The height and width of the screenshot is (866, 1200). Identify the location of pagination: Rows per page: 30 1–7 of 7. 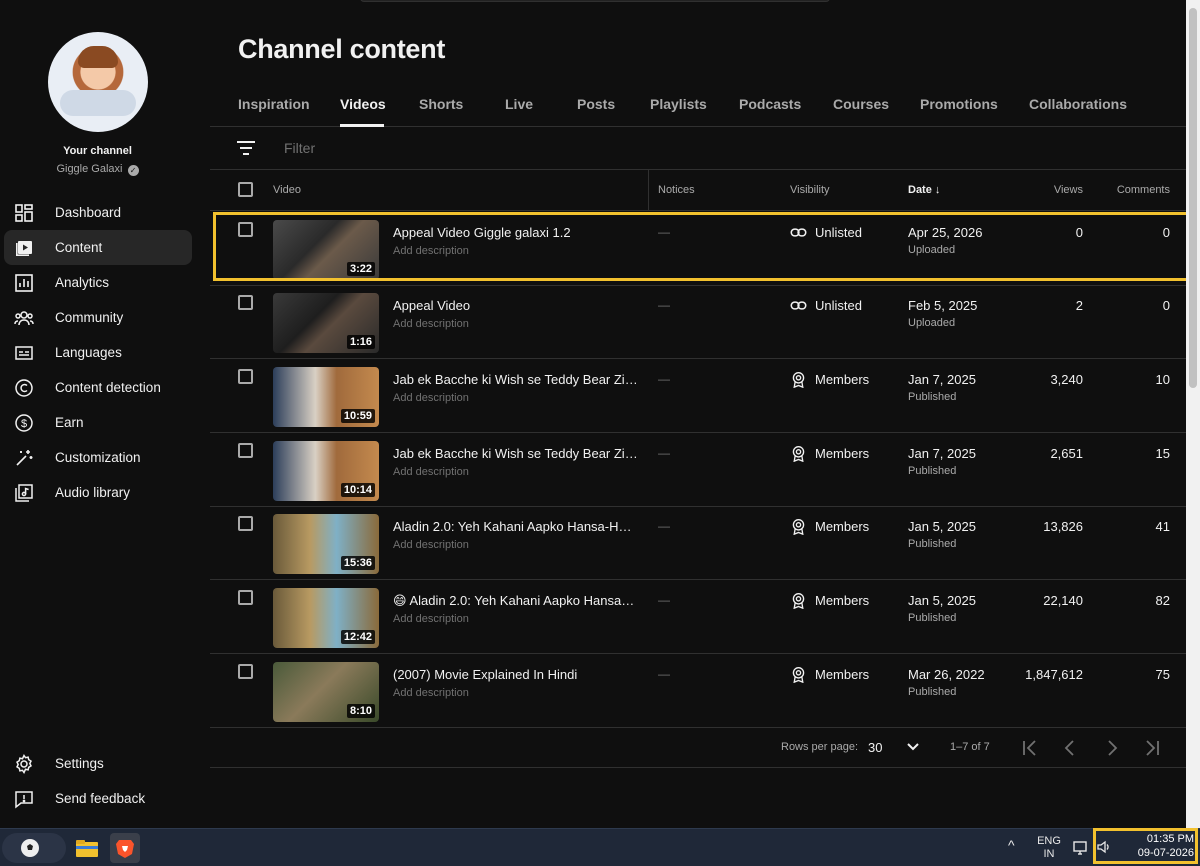
(702, 748).